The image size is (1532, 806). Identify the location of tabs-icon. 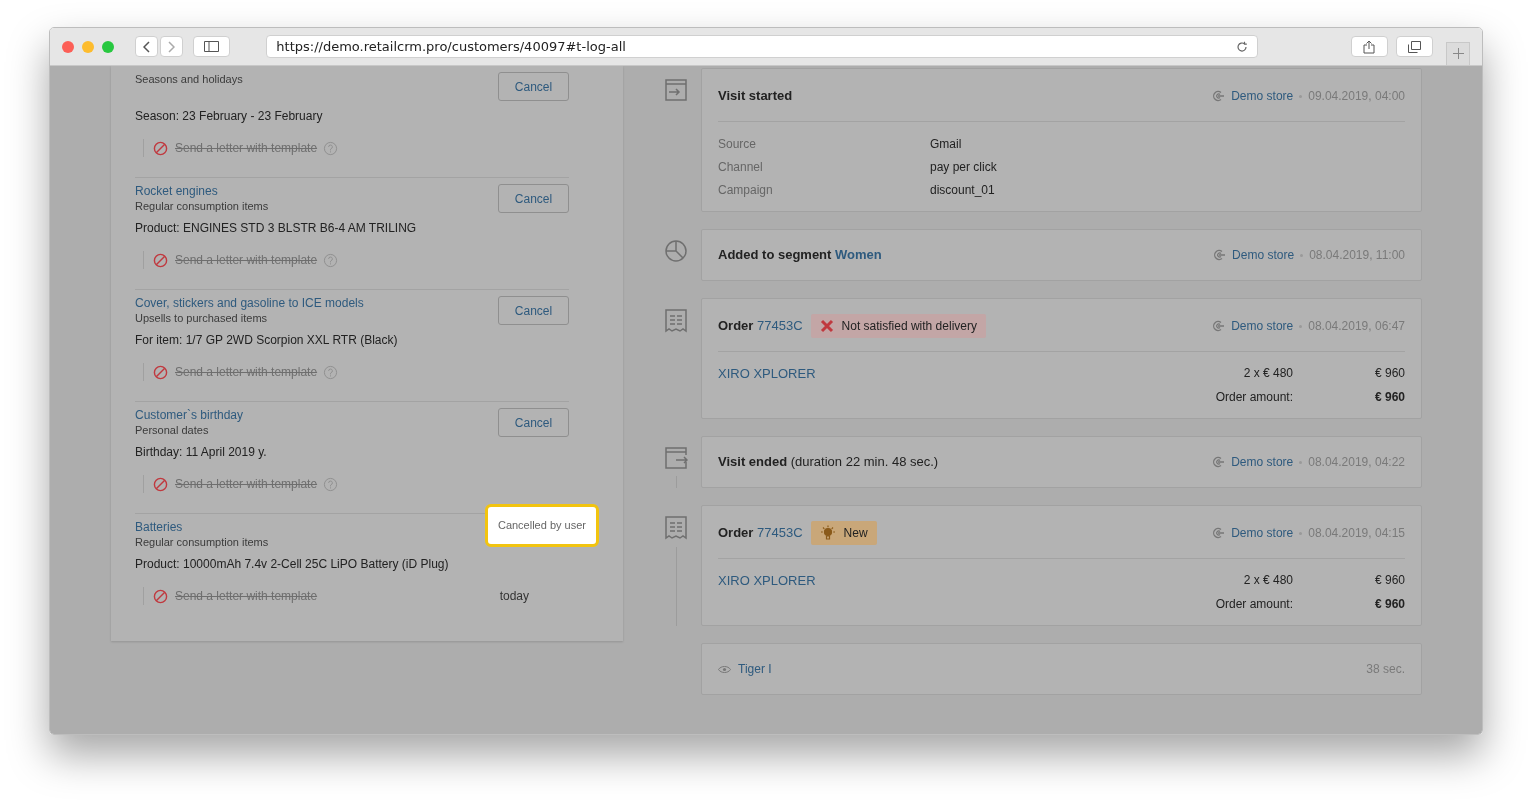
(1415, 46).